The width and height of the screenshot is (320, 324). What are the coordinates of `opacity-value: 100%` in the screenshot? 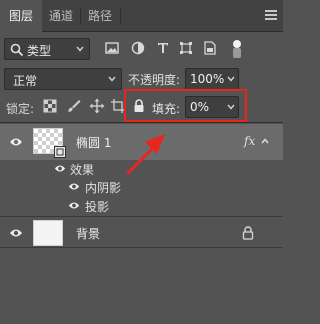 It's located at (207, 79).